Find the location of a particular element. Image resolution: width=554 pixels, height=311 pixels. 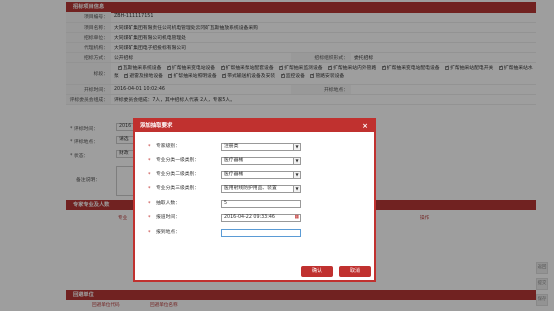

calendar-icon: ▦ is located at coordinates (296, 218).